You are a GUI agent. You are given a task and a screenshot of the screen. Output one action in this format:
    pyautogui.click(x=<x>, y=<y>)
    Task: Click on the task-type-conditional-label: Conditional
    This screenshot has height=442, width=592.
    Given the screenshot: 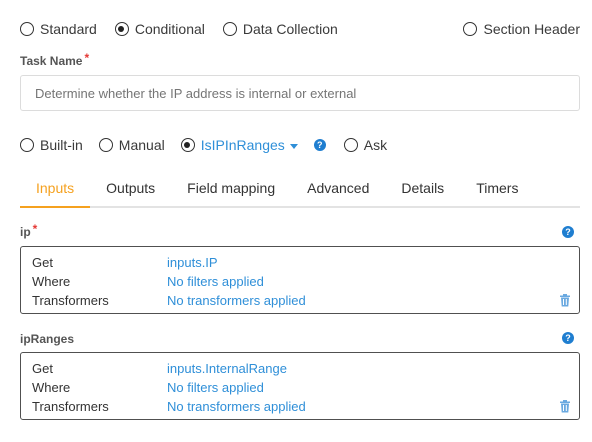 What is the action you would take?
    pyautogui.click(x=169, y=29)
    